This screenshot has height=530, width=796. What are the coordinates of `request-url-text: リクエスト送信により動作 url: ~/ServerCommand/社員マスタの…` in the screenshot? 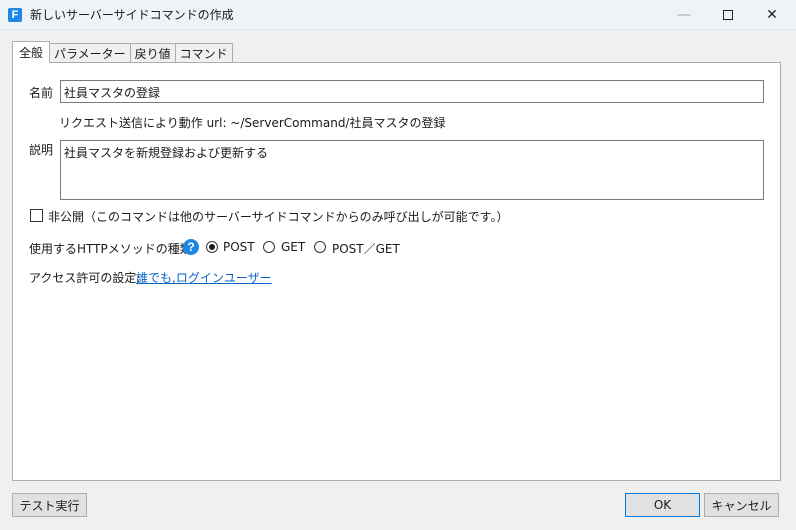 It's located at (252, 123).